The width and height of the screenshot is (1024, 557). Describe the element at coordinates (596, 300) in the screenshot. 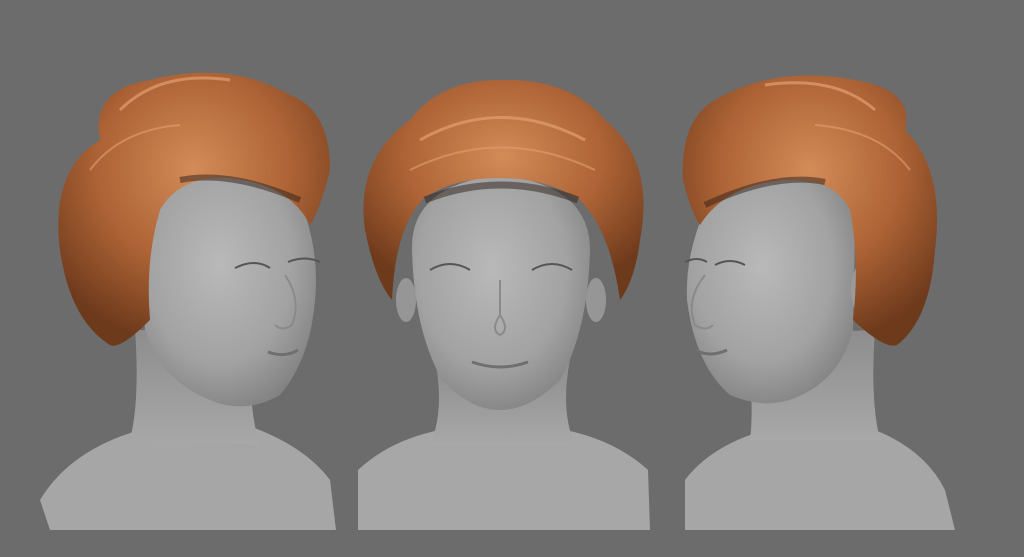

I see `ear-right` at that location.